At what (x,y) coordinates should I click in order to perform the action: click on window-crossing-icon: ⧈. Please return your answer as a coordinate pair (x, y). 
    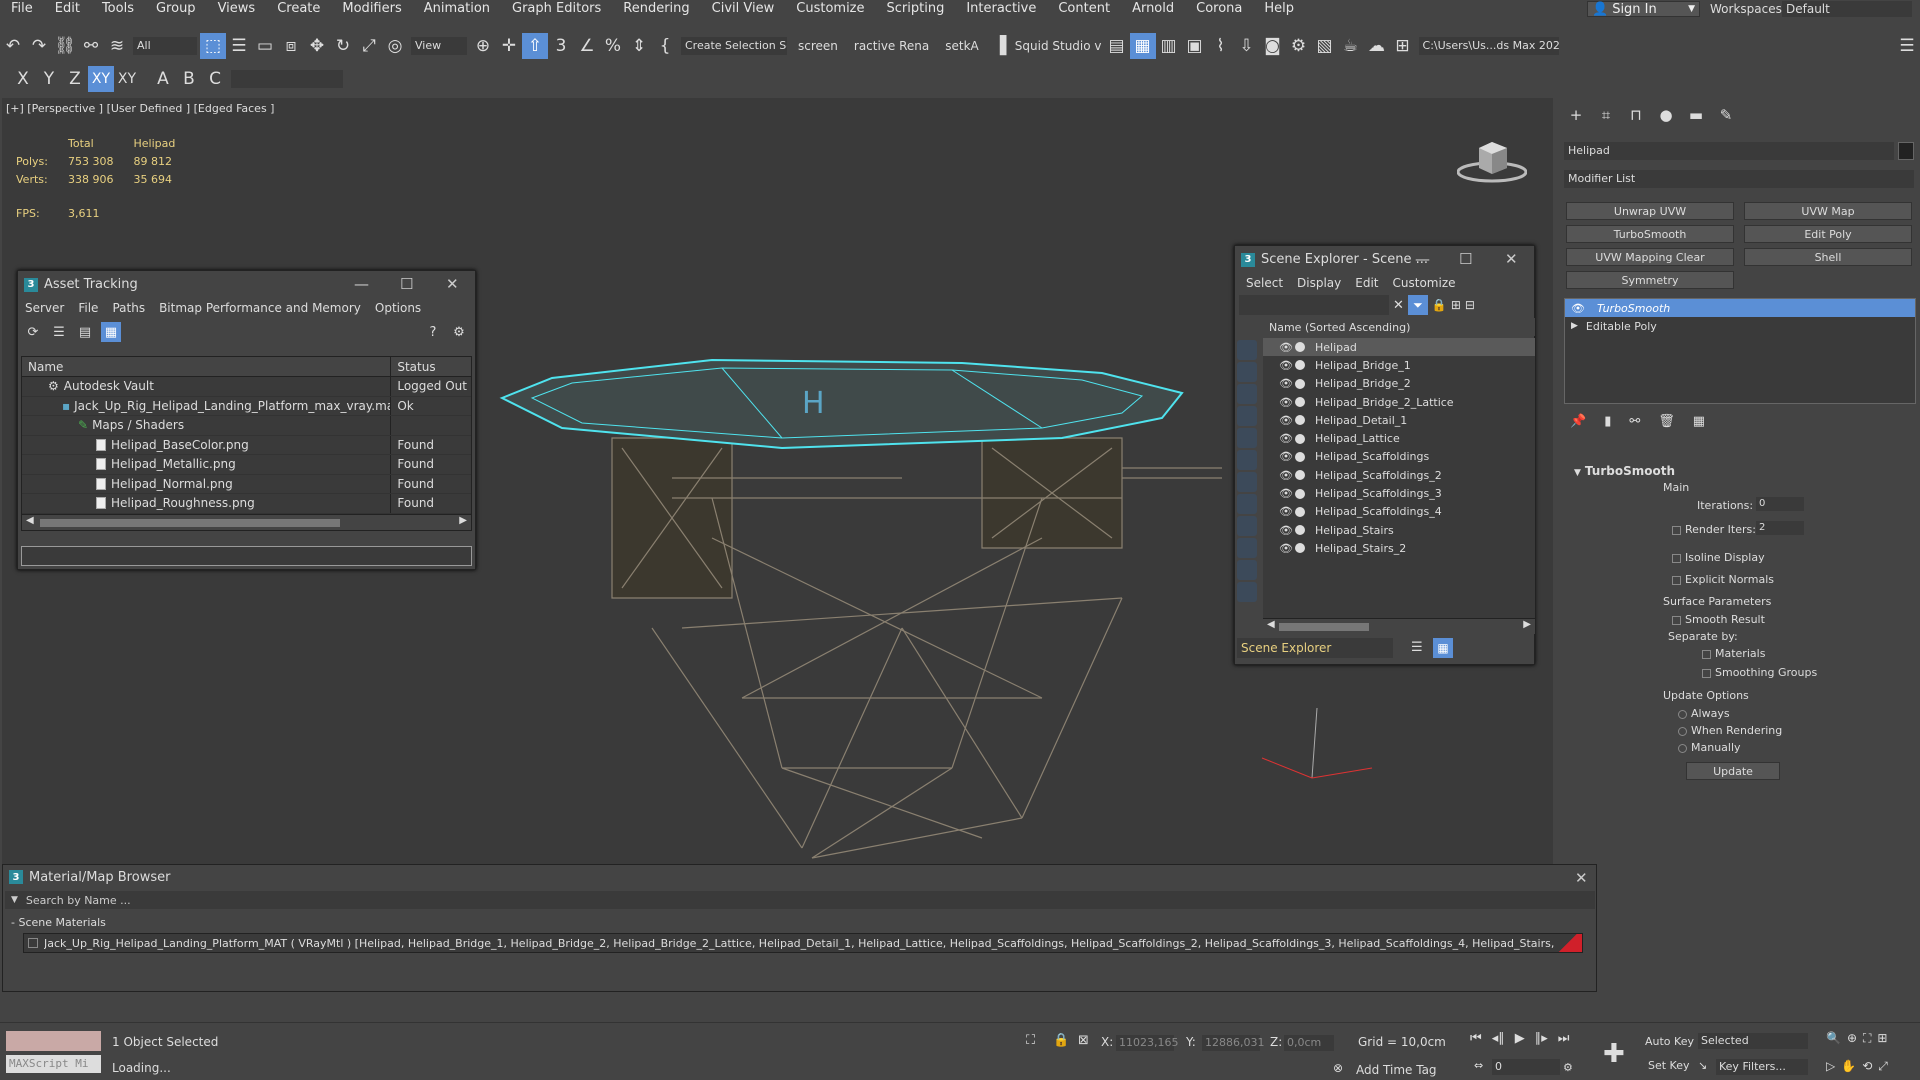
    Looking at the image, I should click on (291, 46).